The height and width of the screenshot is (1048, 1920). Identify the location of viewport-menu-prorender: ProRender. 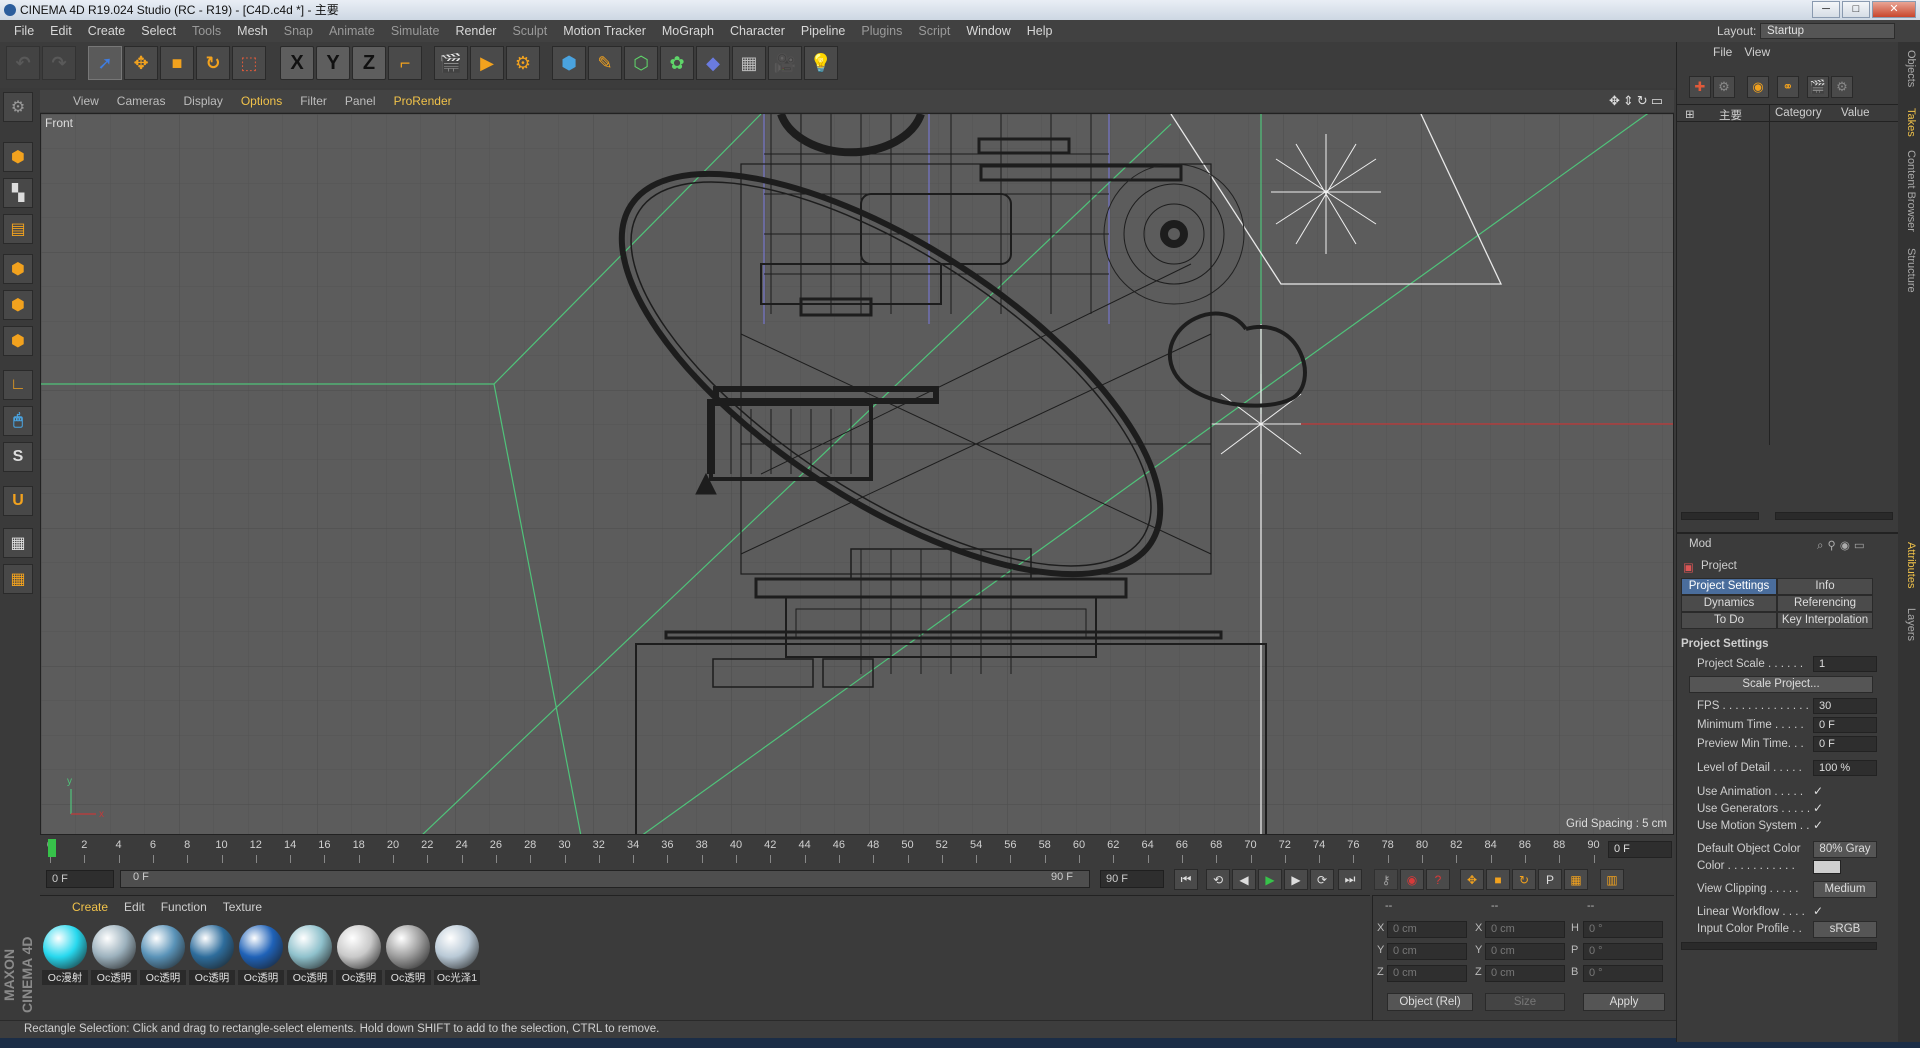
(423, 101).